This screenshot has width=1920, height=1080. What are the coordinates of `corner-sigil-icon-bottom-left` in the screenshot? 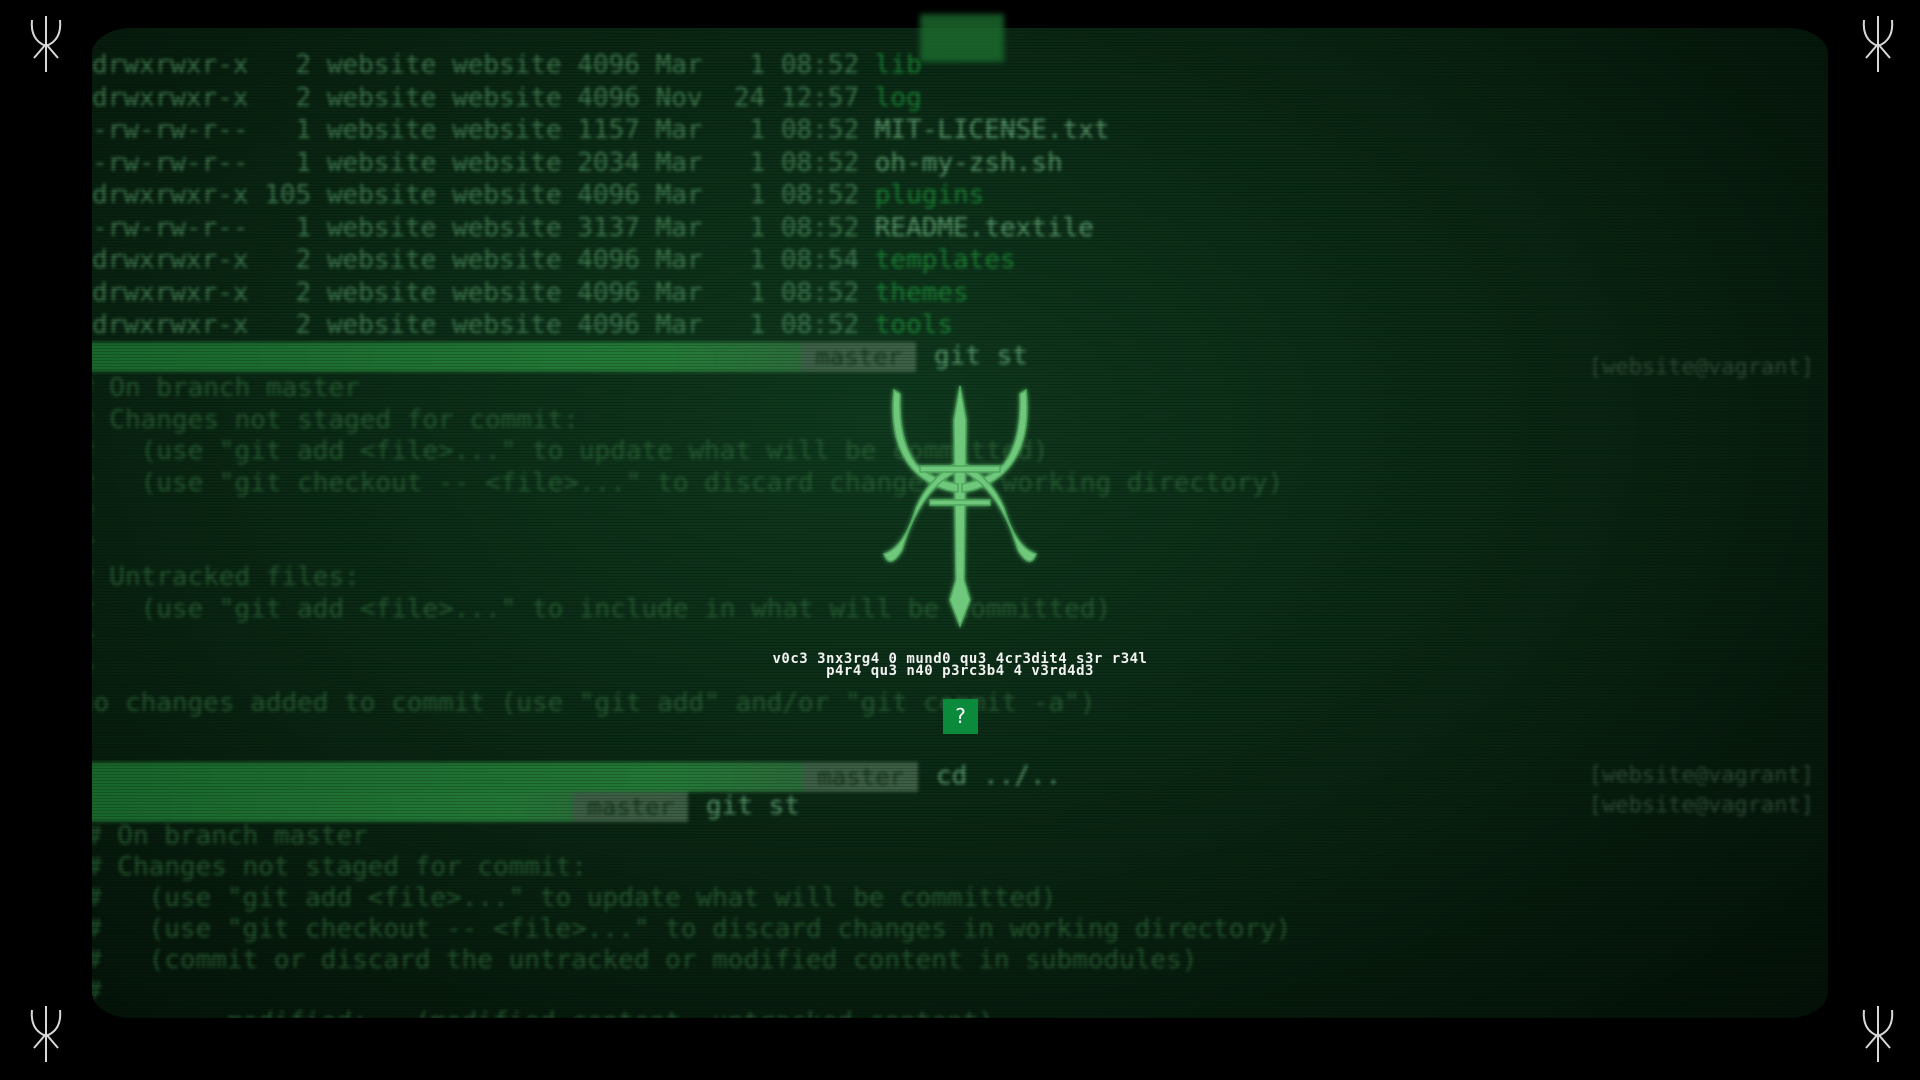 It's located at (46, 1034).